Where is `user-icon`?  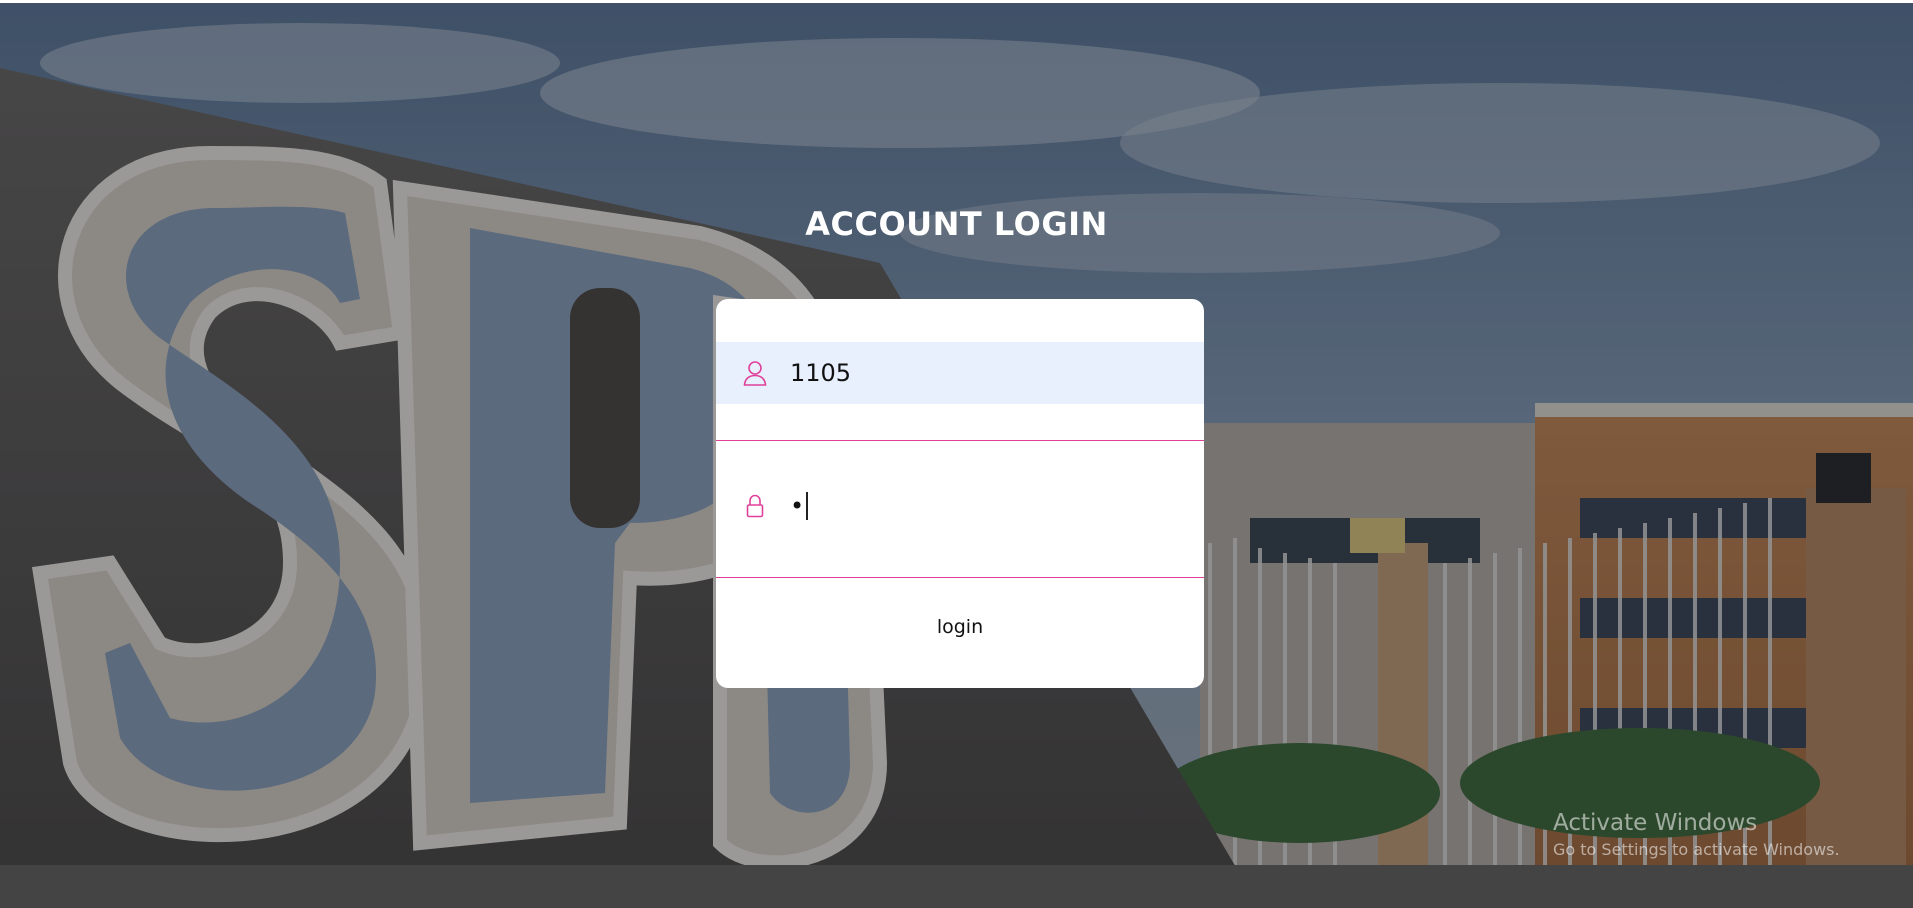
user-icon is located at coordinates (755, 373).